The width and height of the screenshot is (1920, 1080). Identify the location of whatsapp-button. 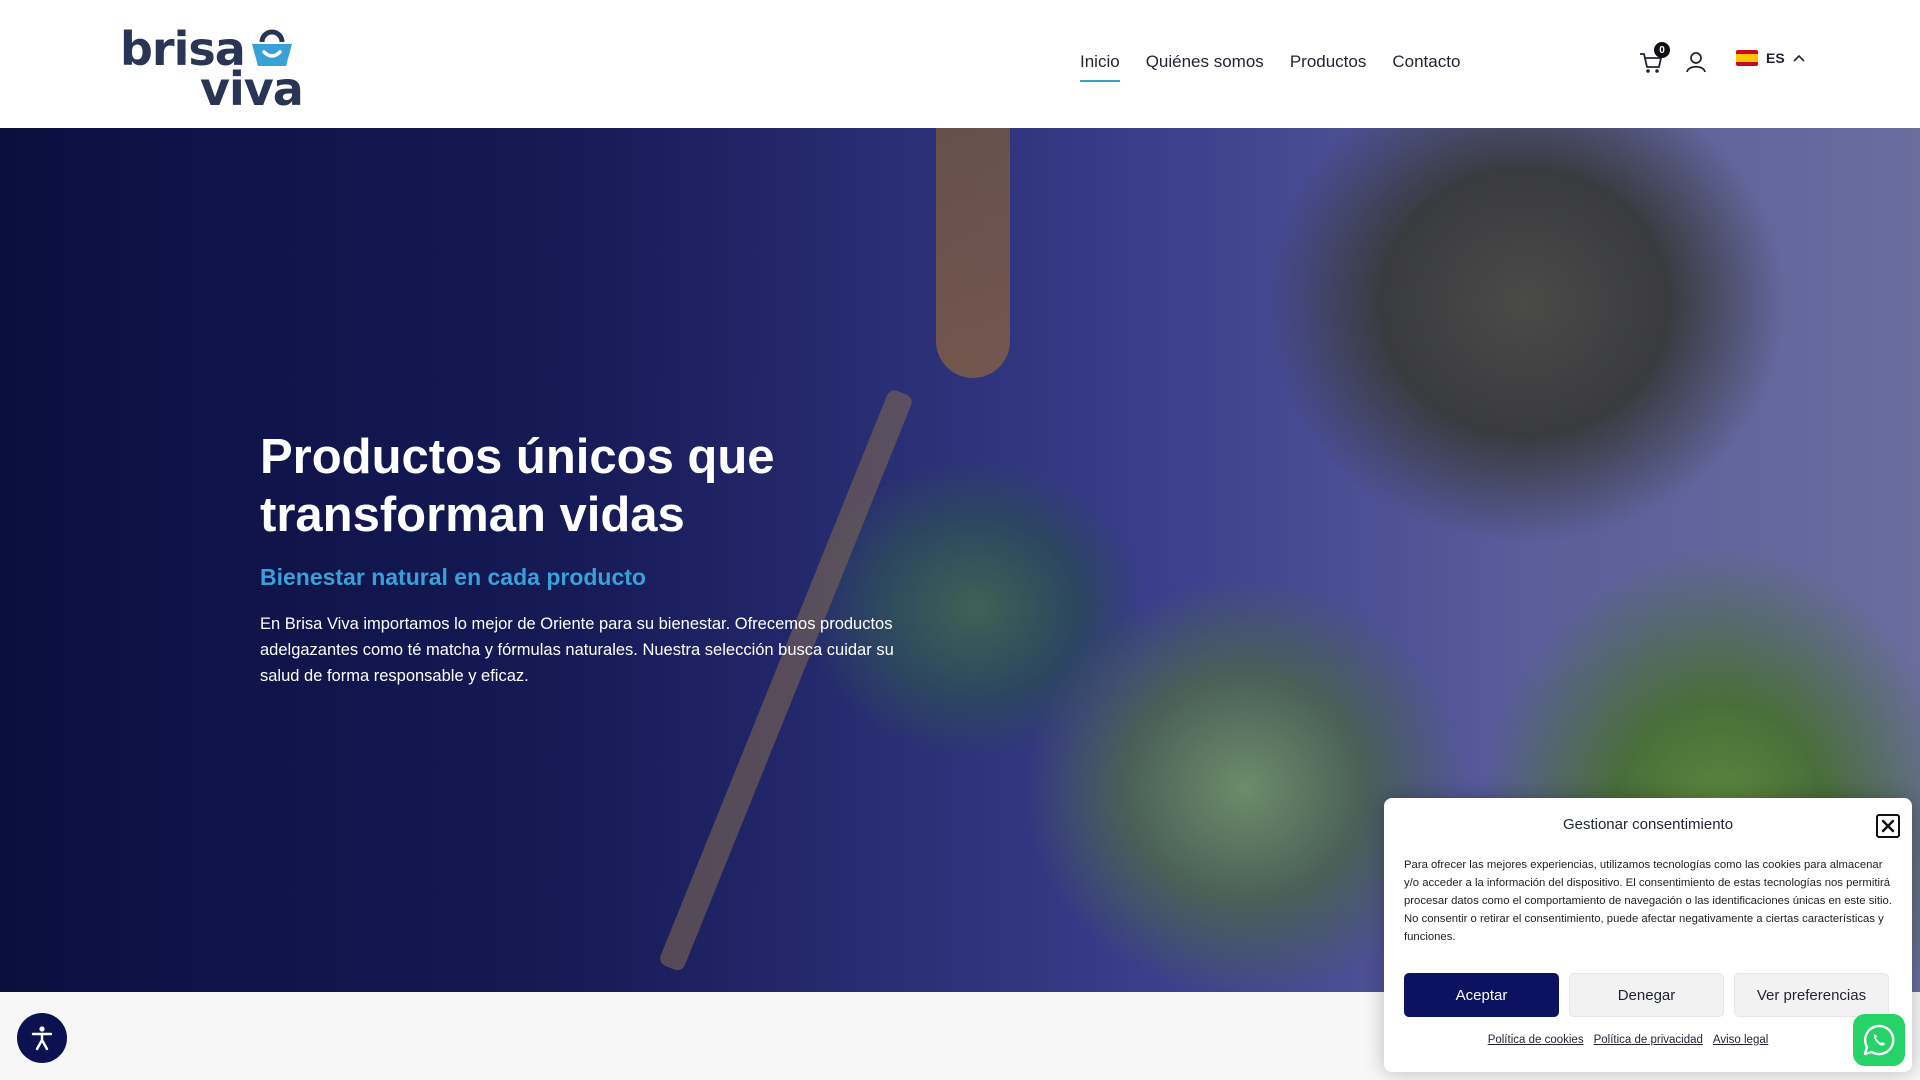
(1879, 1040).